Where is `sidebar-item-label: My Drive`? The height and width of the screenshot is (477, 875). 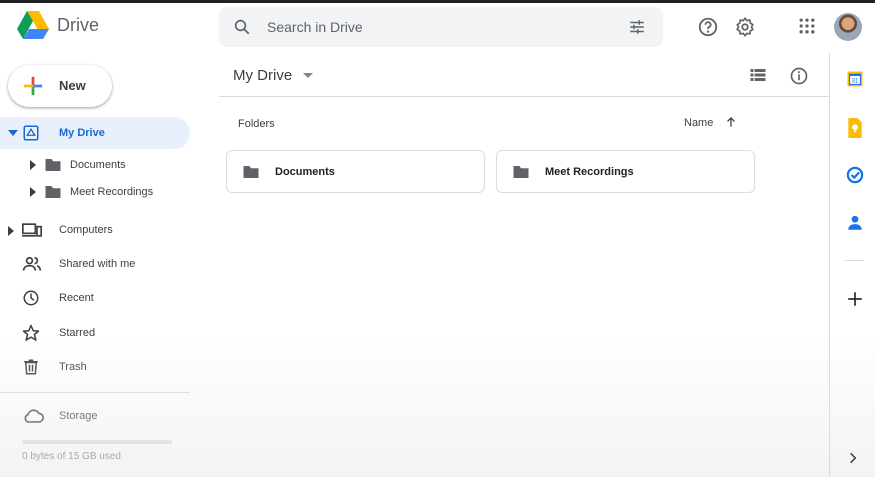
sidebar-item-label: My Drive is located at coordinates (82, 133).